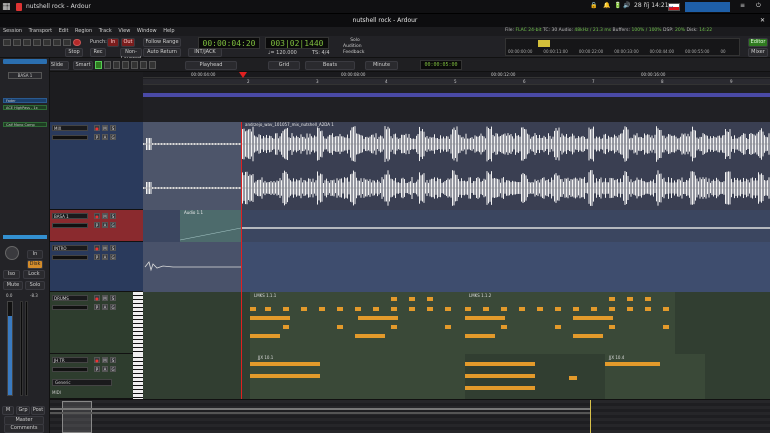 The image size is (770, 433). Describe the element at coordinates (229, 43) in the screenshot. I see `primary-clock: 00:00:04:20` at that location.